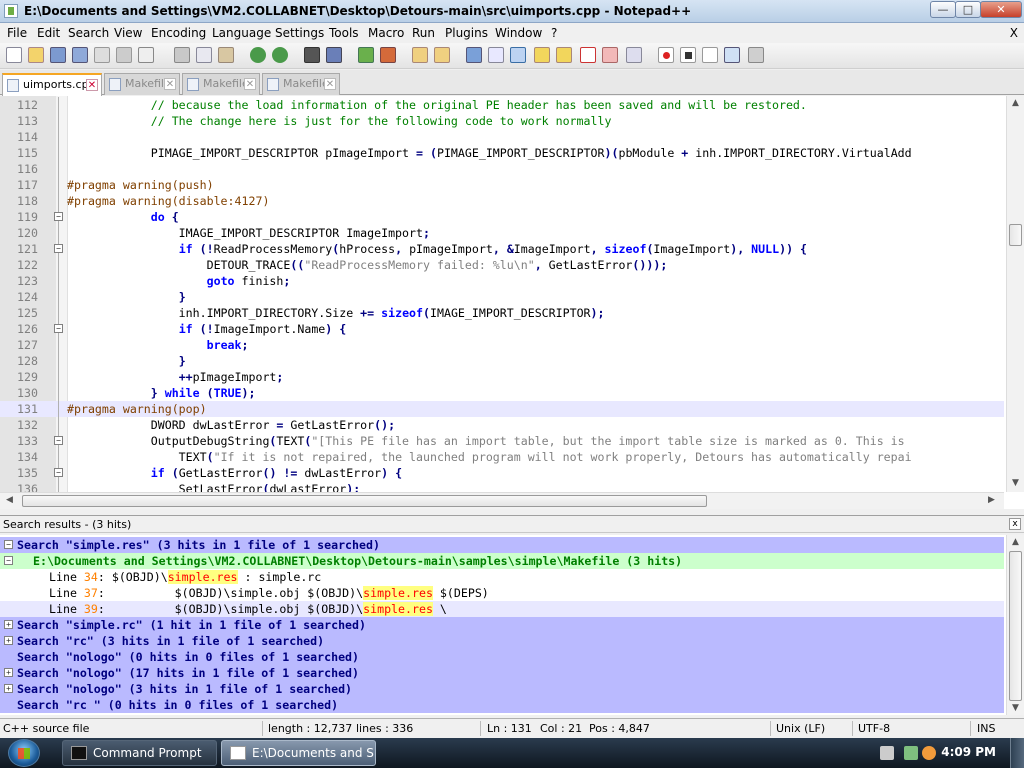  What do you see at coordinates (929, 753) in the screenshot?
I see `search-tray-icon` at bounding box center [929, 753].